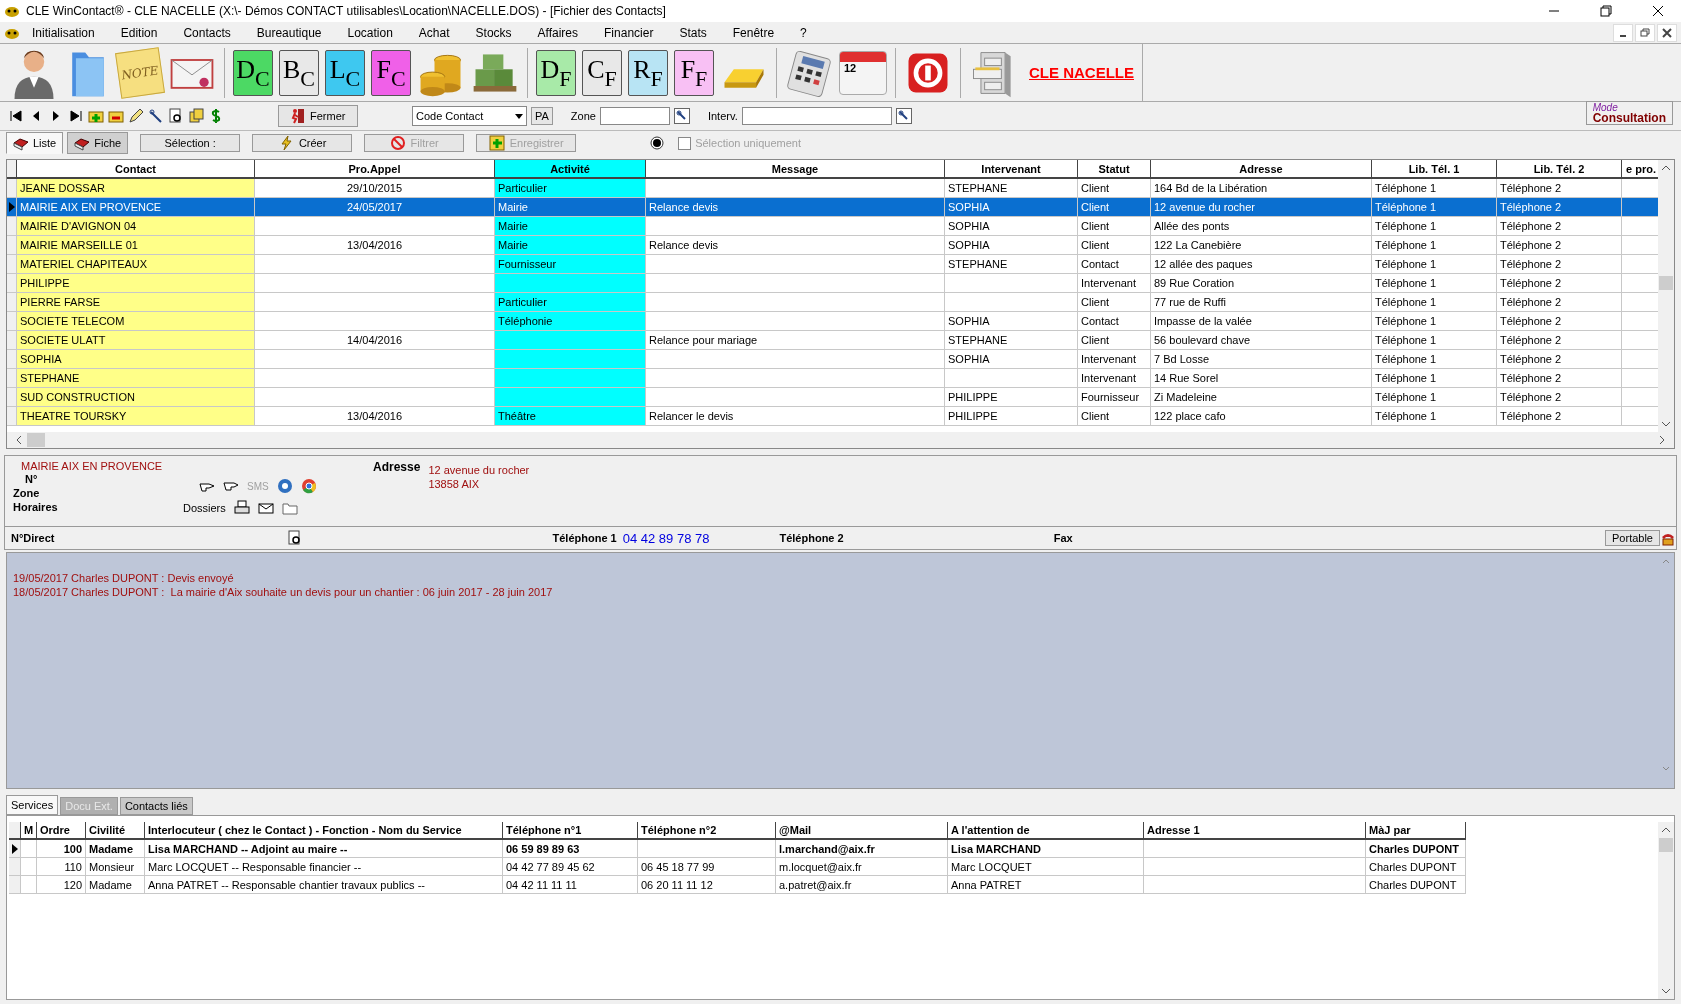  What do you see at coordinates (1559, 169) in the screenshot?
I see `column-header: Lib. Tél. 2` at bounding box center [1559, 169].